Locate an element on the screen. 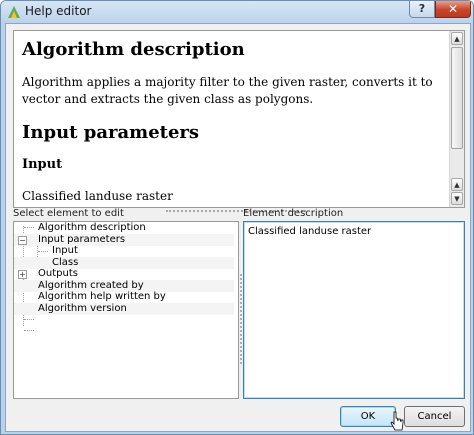 The image size is (474, 435). help-button: ? is located at coordinates (422, 9).